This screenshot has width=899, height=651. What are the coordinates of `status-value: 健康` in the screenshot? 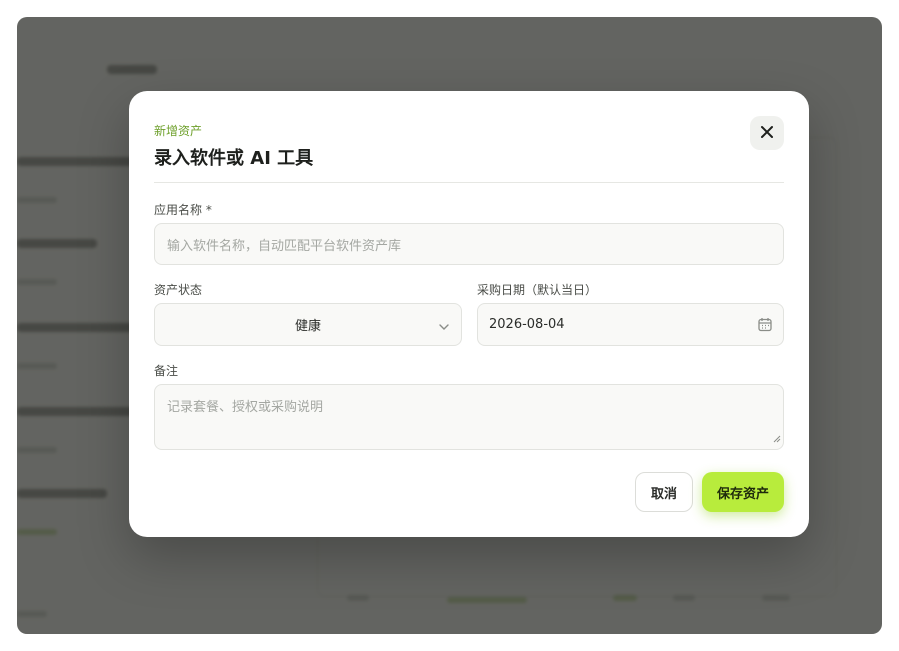 It's located at (307, 326).